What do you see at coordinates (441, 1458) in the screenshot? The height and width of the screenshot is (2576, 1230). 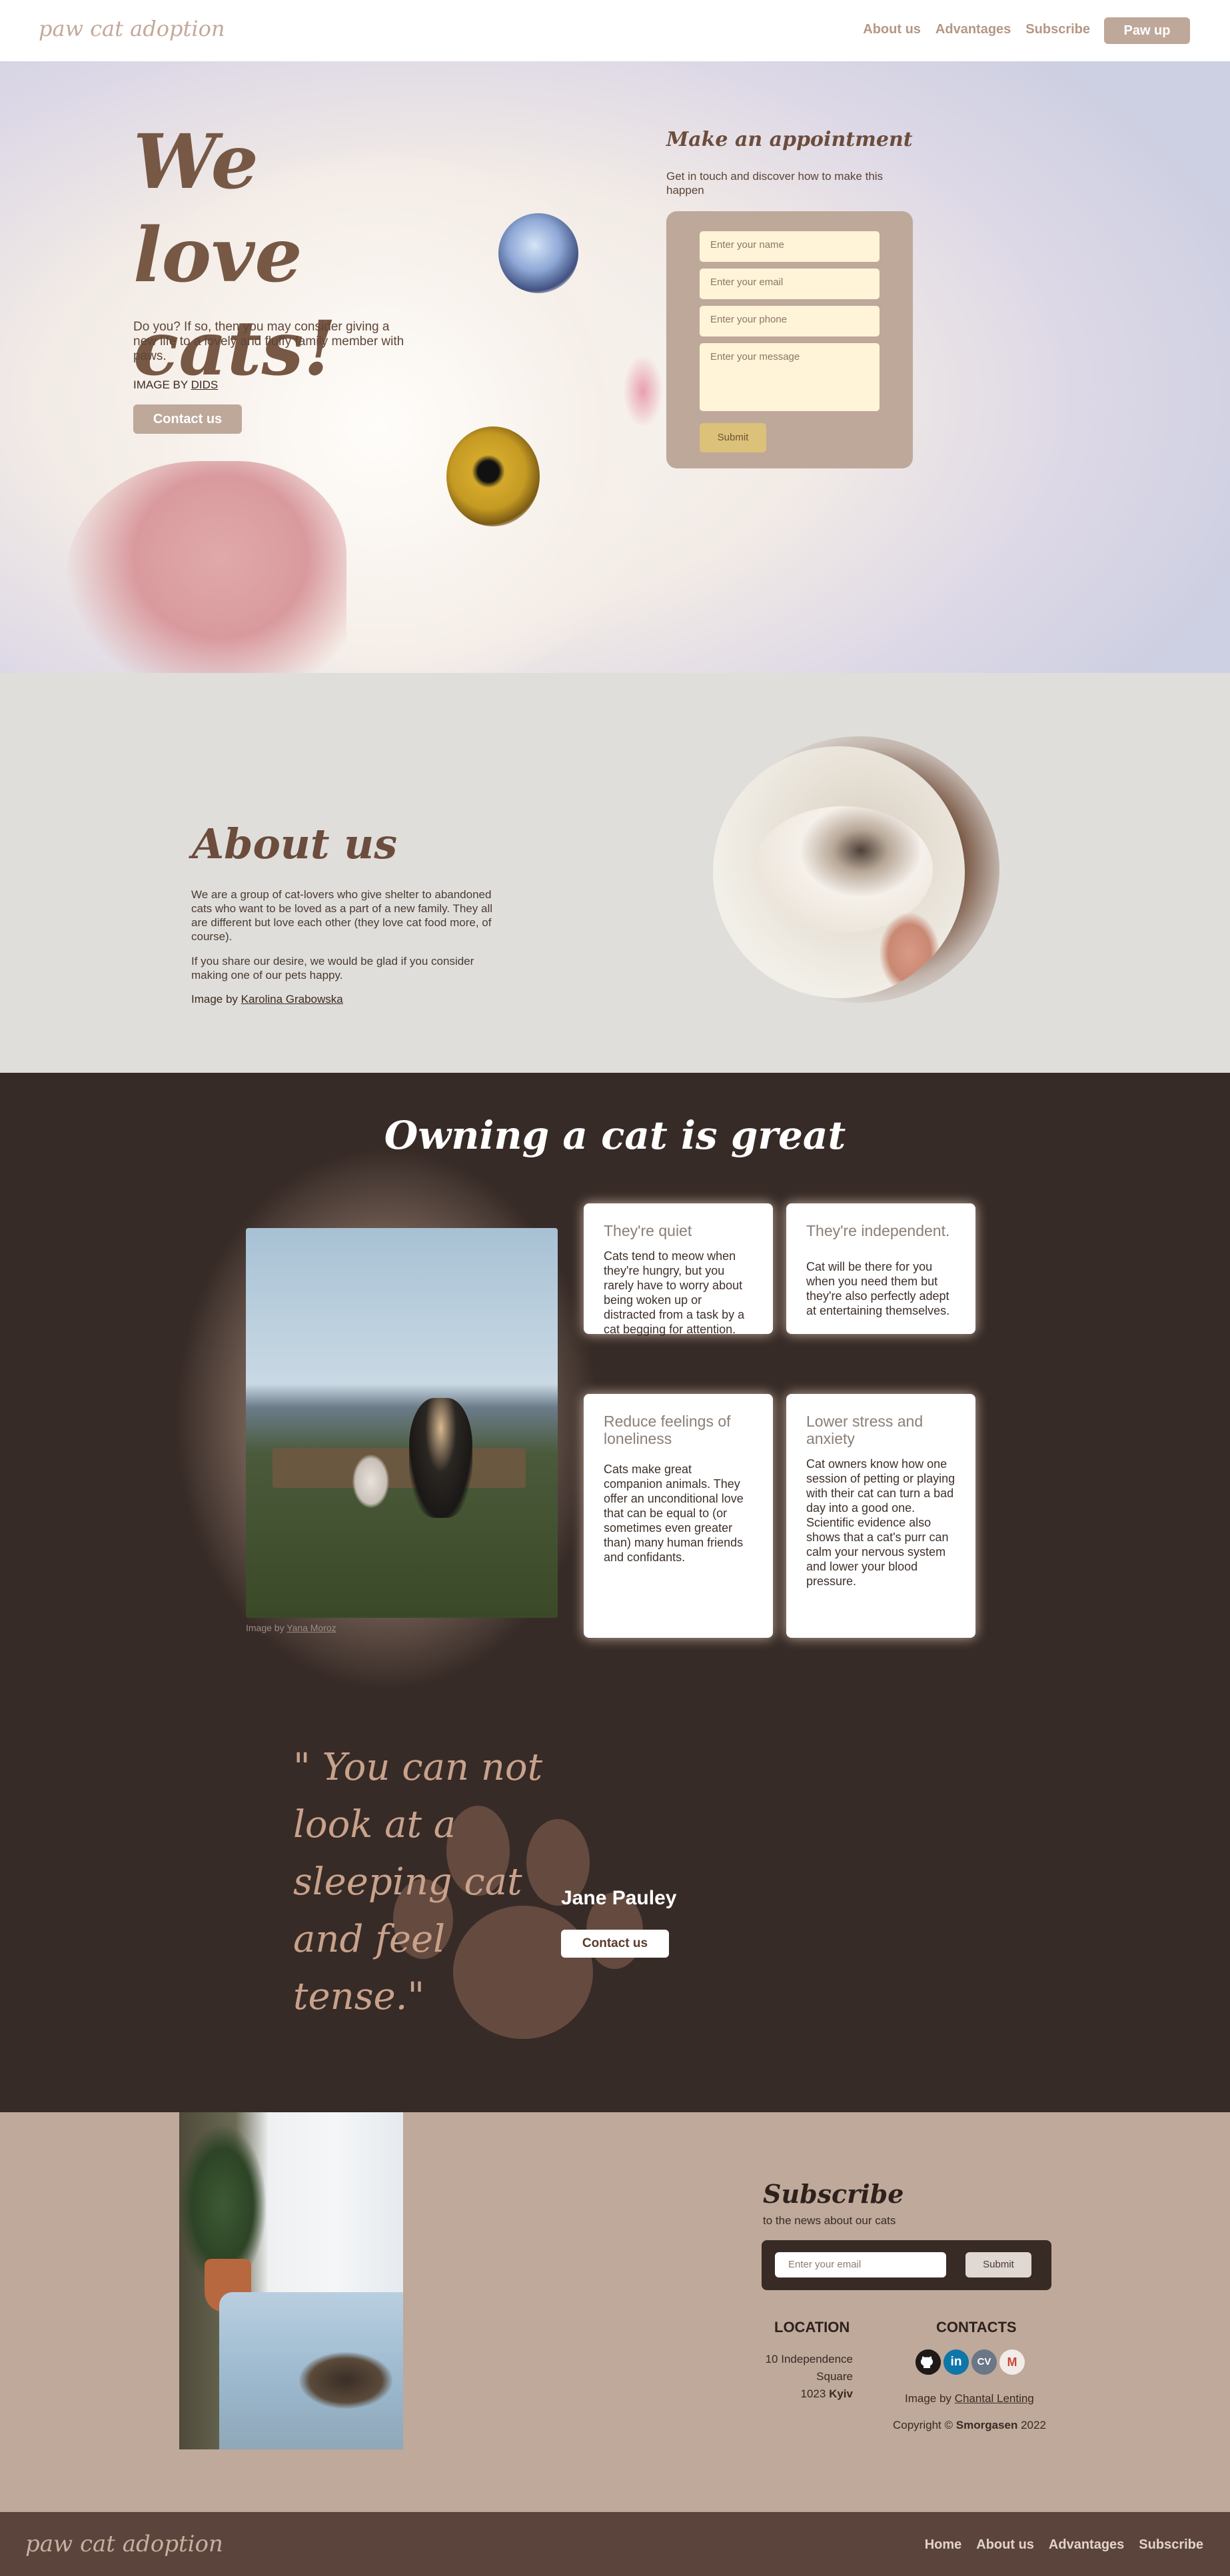 I see `woman-shape` at bounding box center [441, 1458].